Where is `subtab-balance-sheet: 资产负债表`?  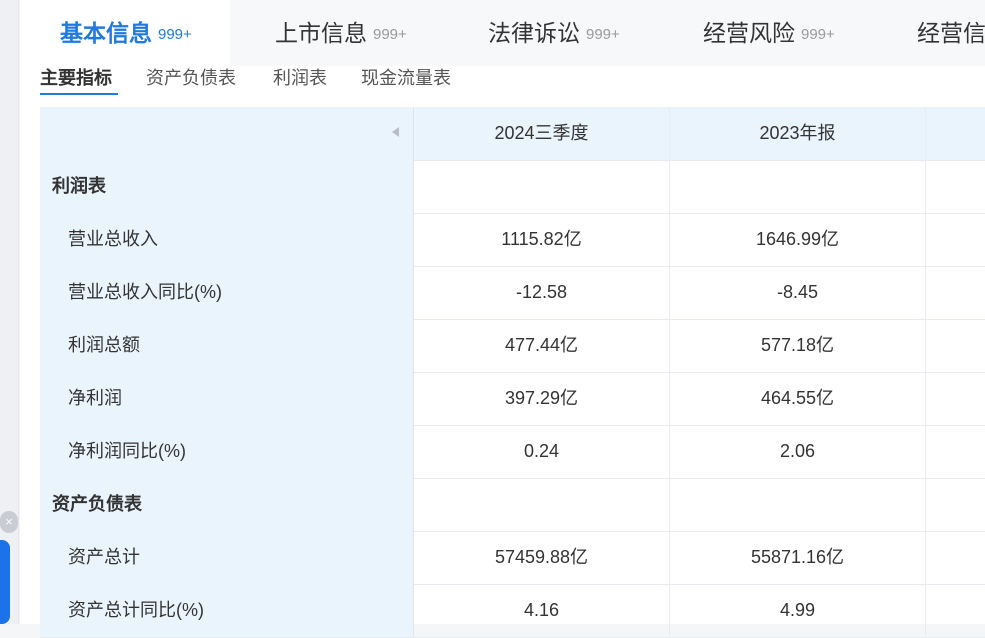
subtab-balance-sheet: 资产负债表 is located at coordinates (191, 77).